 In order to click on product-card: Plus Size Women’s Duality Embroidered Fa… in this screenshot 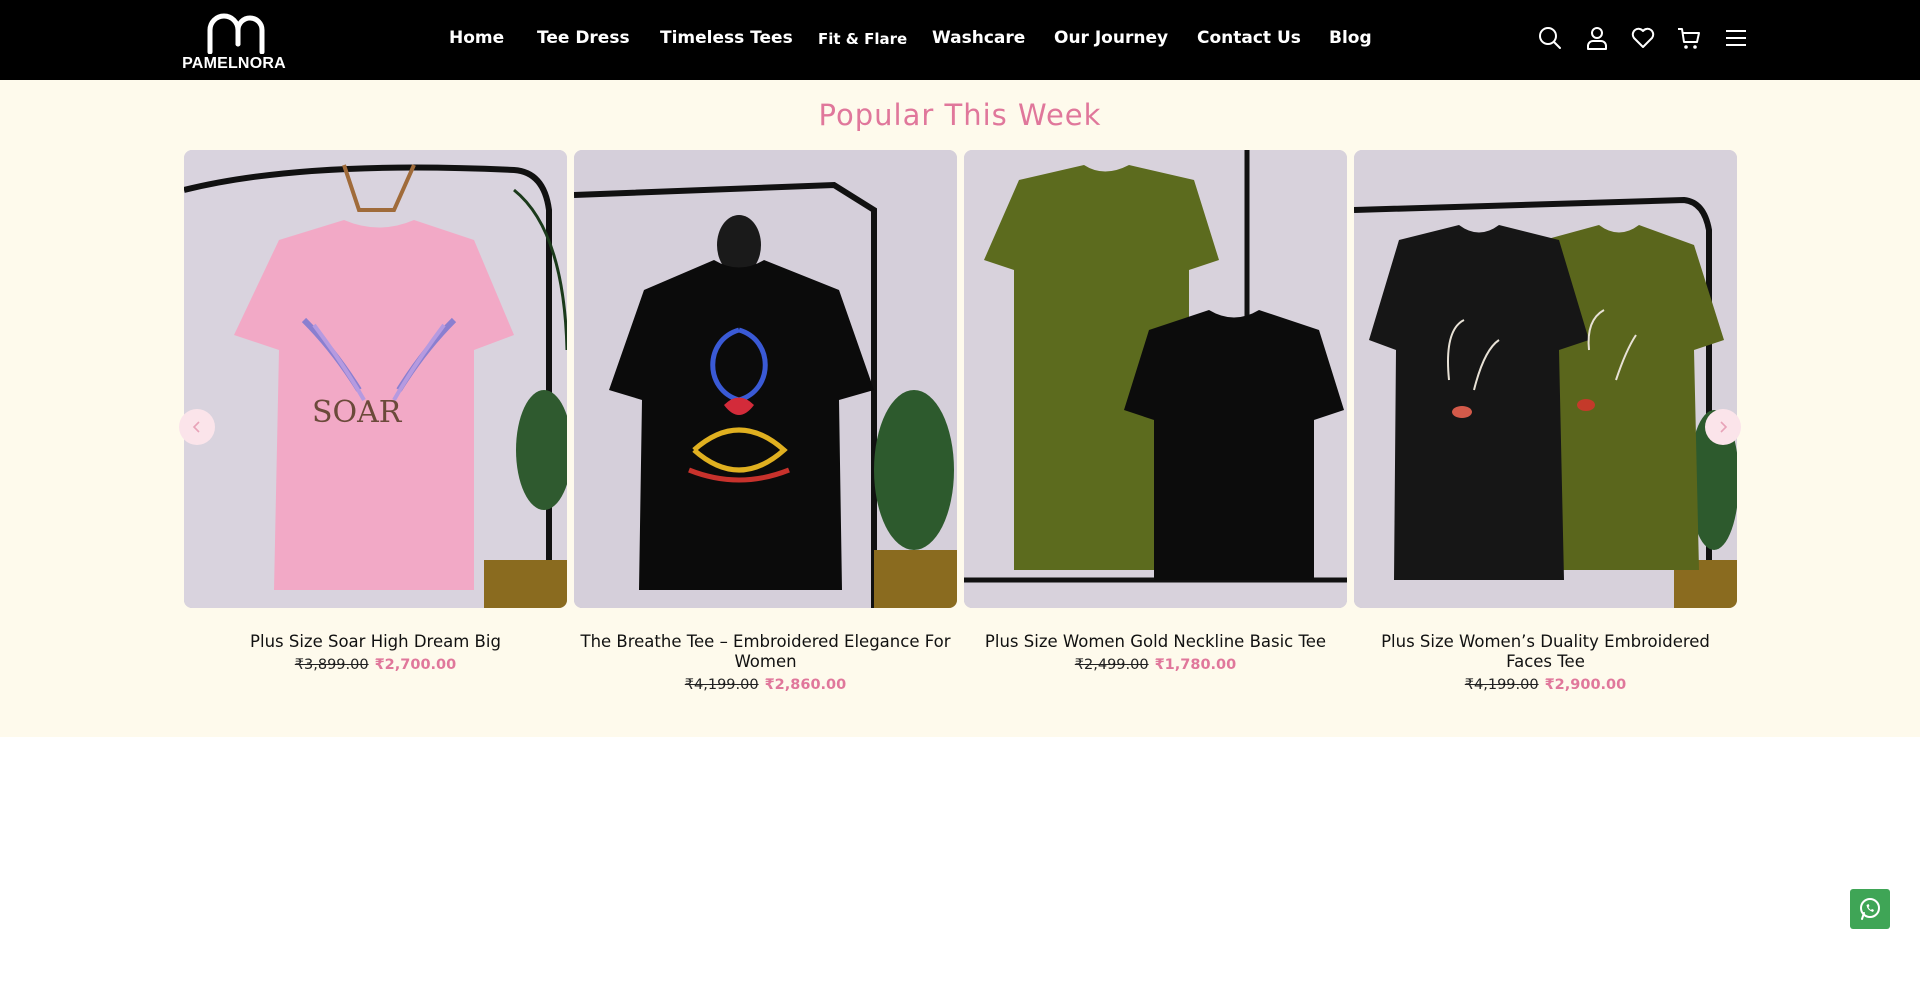, I will do `click(1545, 421)`.